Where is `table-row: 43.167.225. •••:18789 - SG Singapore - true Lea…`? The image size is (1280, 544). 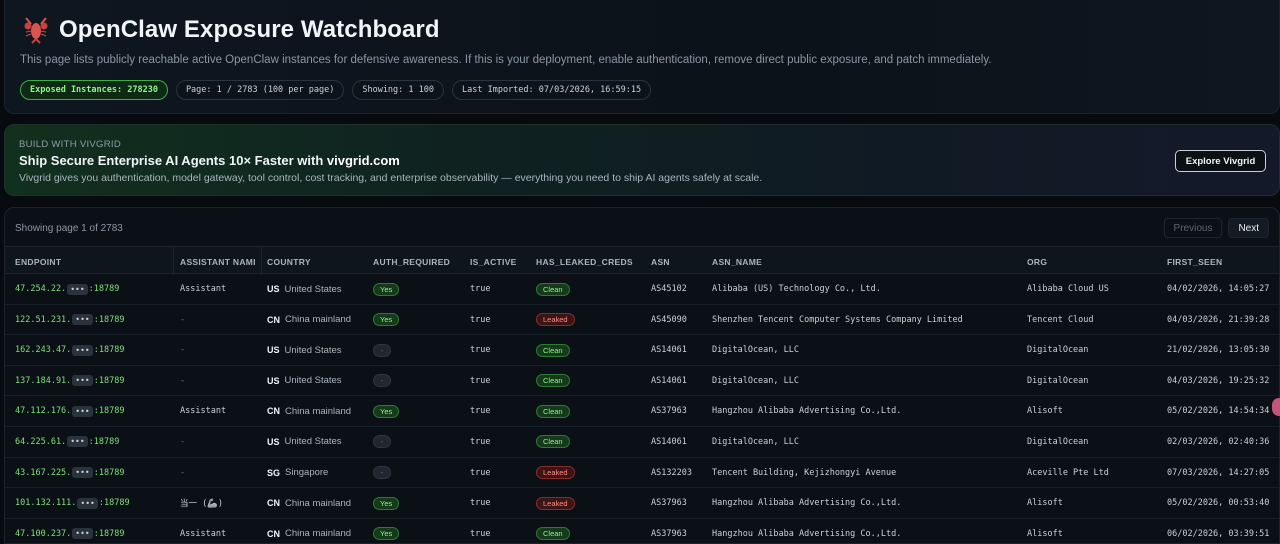
table-row: 43.167.225. •••:18789 - SG Singapore - true Lea… is located at coordinates (642, 473).